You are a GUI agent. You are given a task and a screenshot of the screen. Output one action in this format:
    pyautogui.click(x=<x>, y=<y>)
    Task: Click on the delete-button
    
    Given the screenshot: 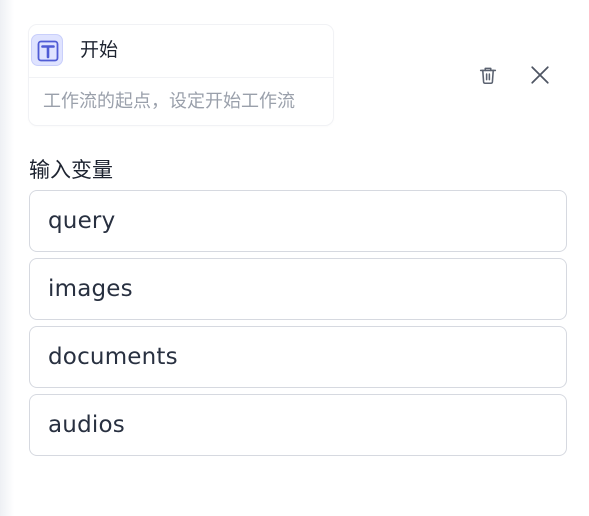 What is the action you would take?
    pyautogui.click(x=488, y=75)
    